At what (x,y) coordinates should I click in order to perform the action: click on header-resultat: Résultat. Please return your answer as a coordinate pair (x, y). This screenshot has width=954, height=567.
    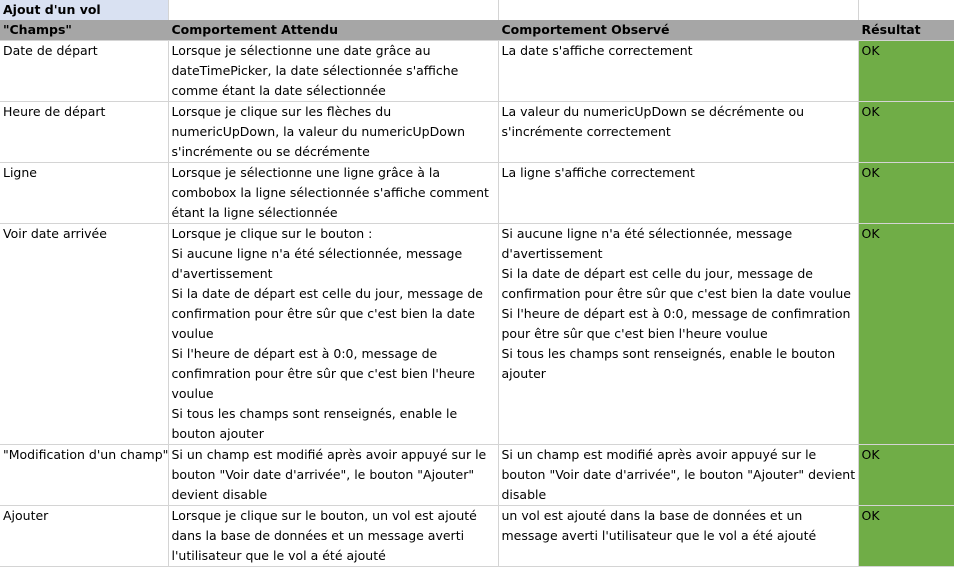
    Looking at the image, I should click on (906, 30).